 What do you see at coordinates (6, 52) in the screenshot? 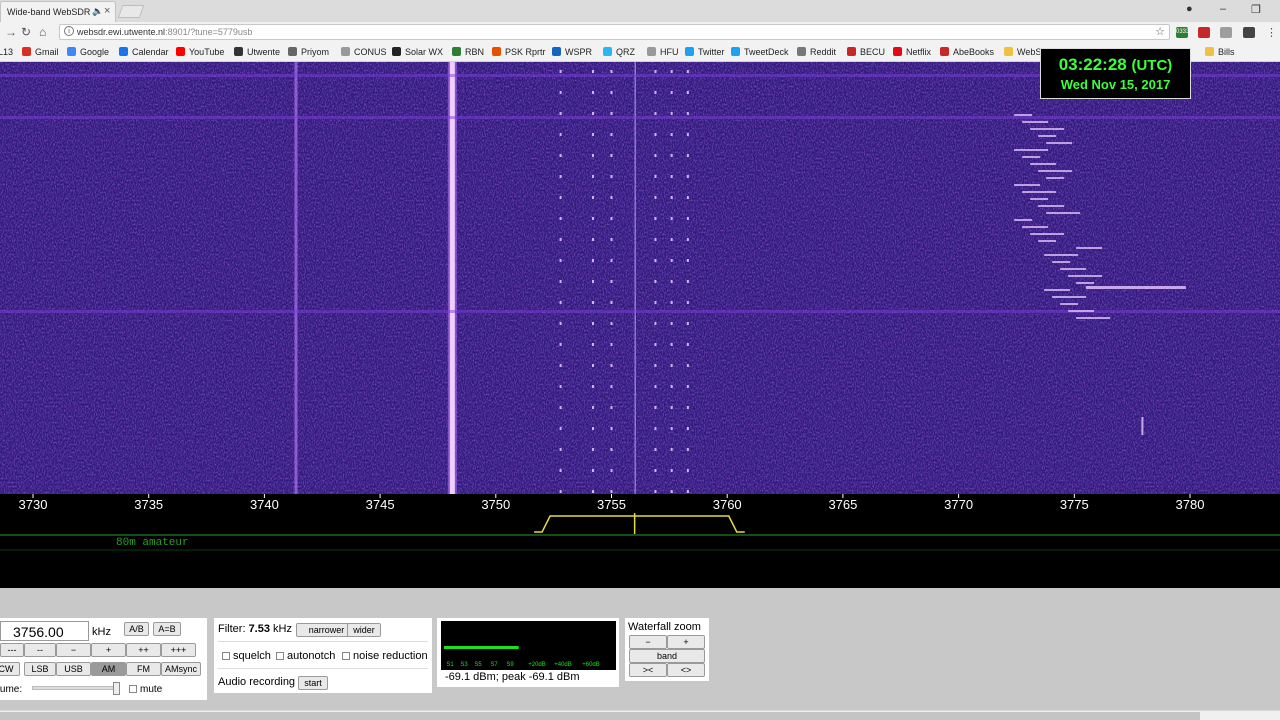
I see `bookmark-l13: L13` at bounding box center [6, 52].